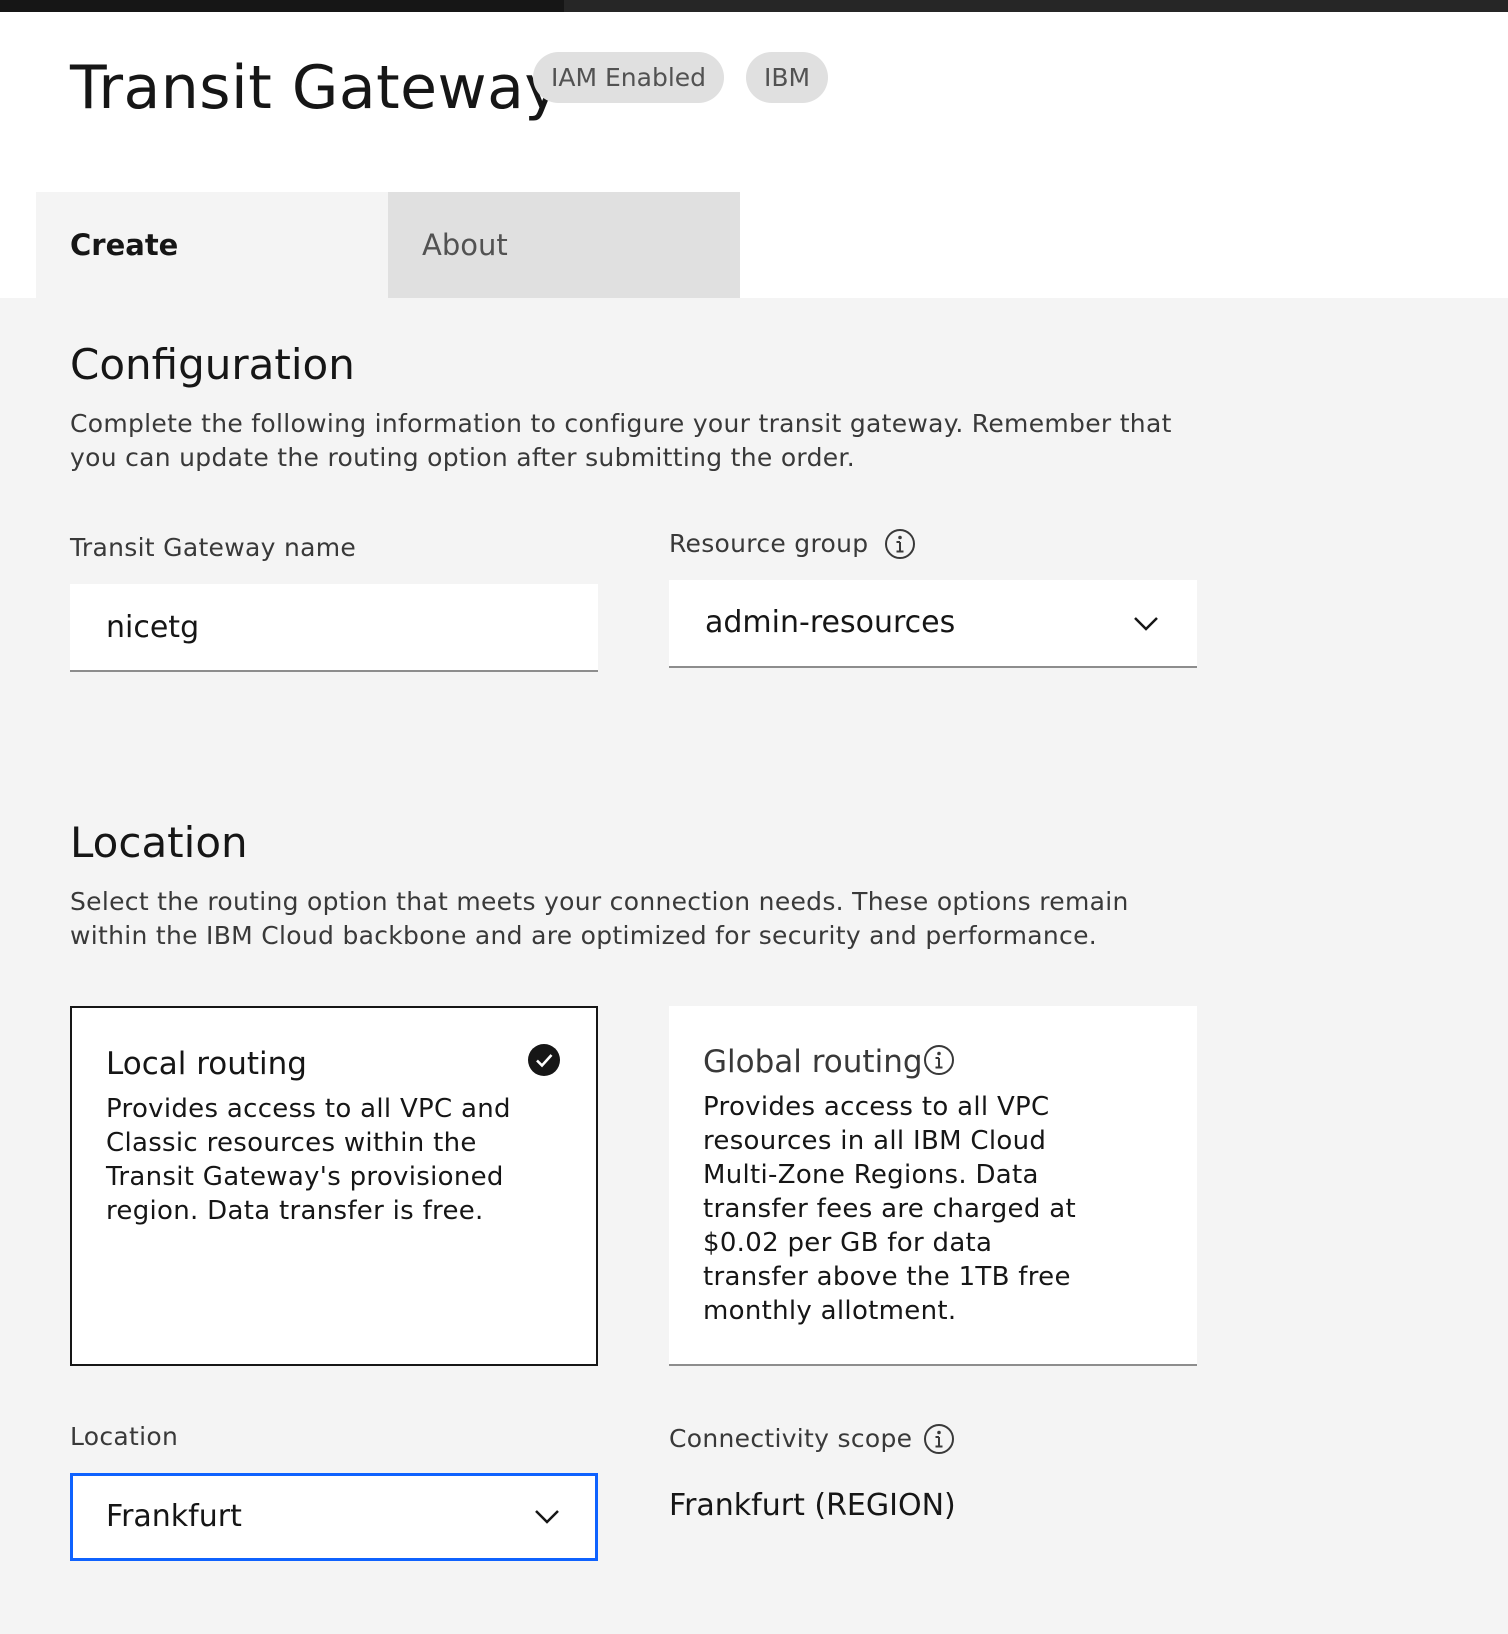  What do you see at coordinates (564, 245) in the screenshot?
I see `tab-about: About` at bounding box center [564, 245].